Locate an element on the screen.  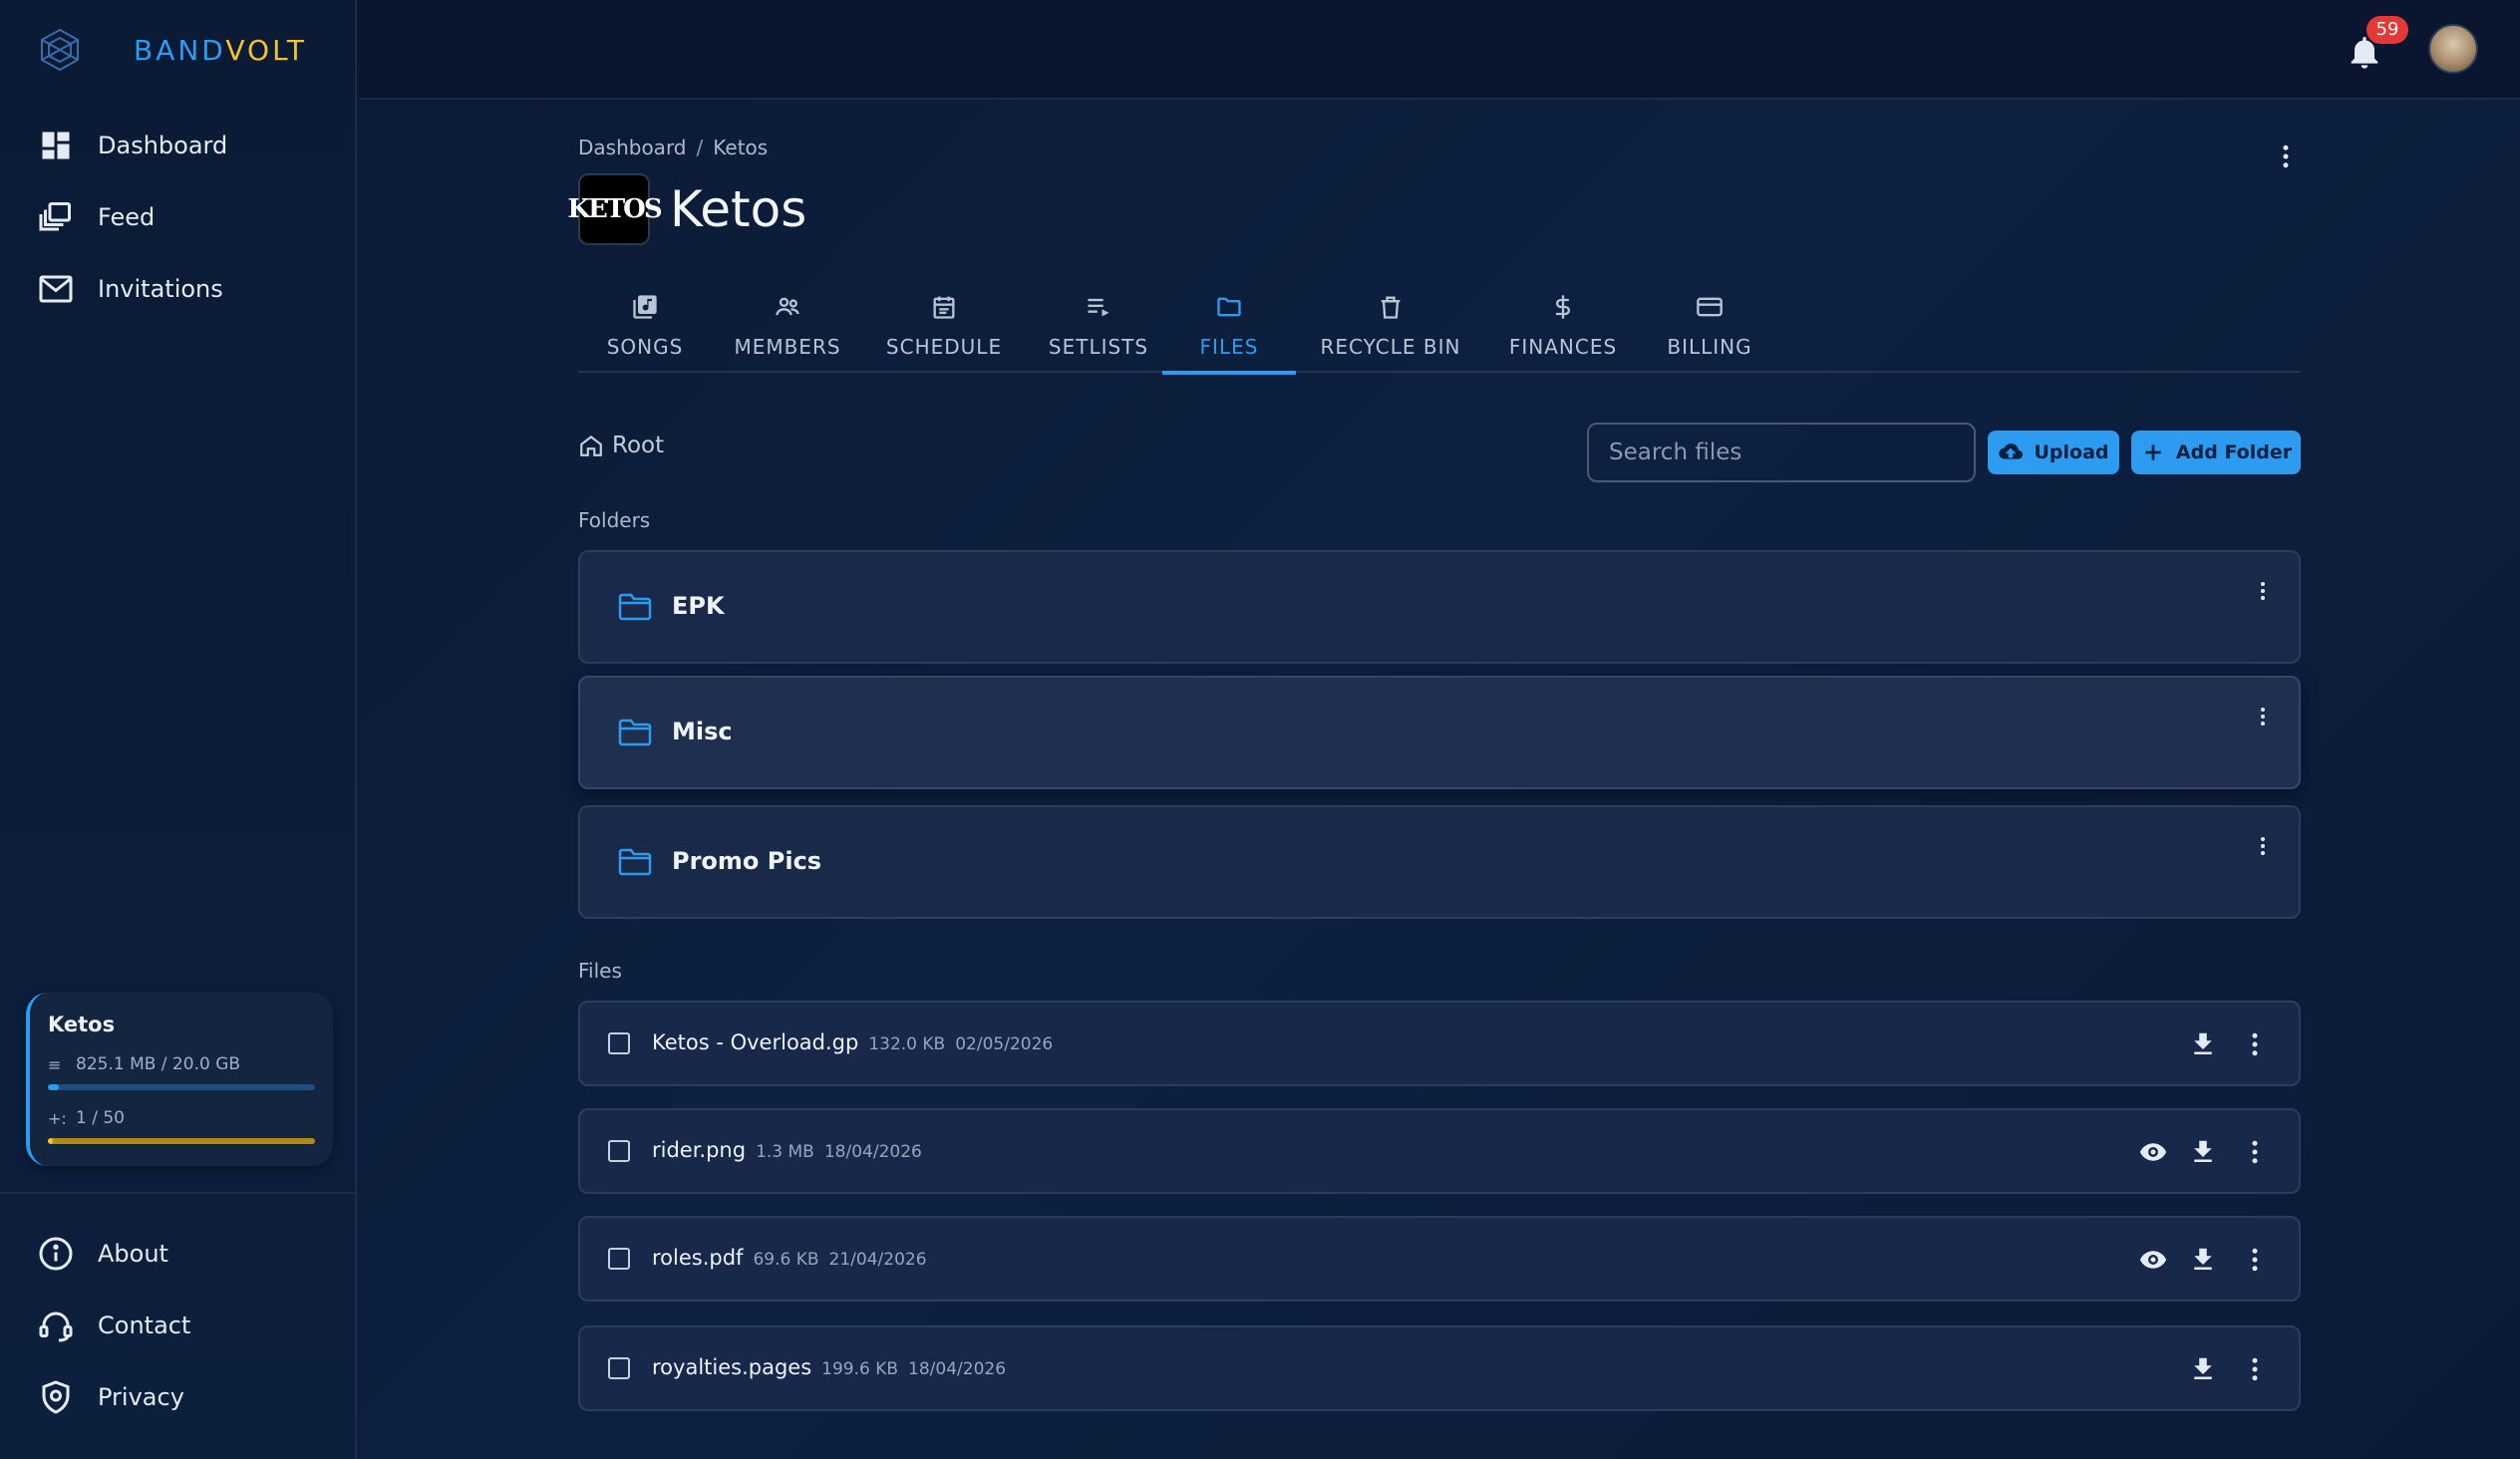
sidebar-item-invitations: Invitations is located at coordinates (178, 289).